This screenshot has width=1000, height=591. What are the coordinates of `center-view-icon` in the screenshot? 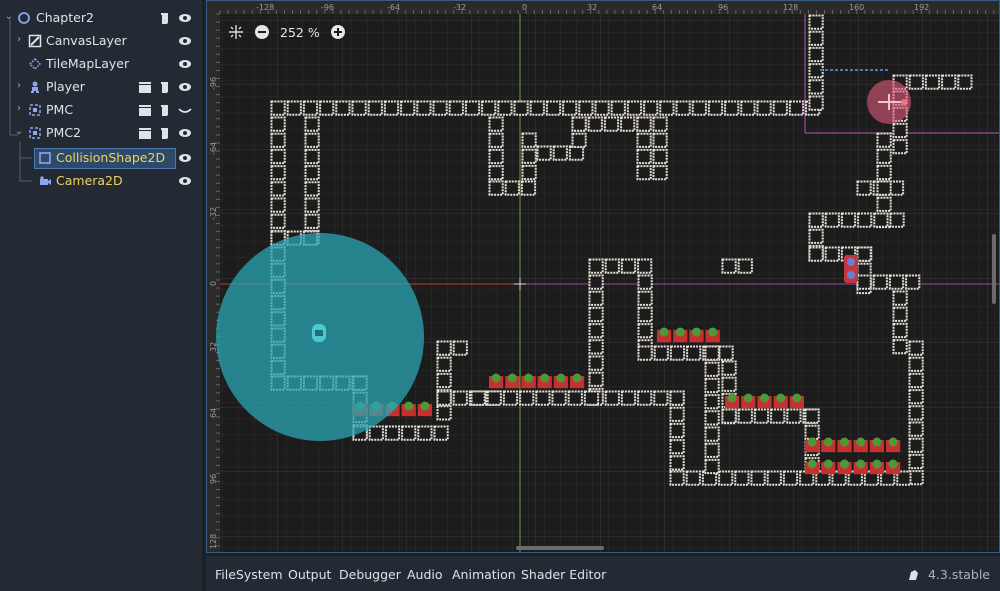 It's located at (236, 32).